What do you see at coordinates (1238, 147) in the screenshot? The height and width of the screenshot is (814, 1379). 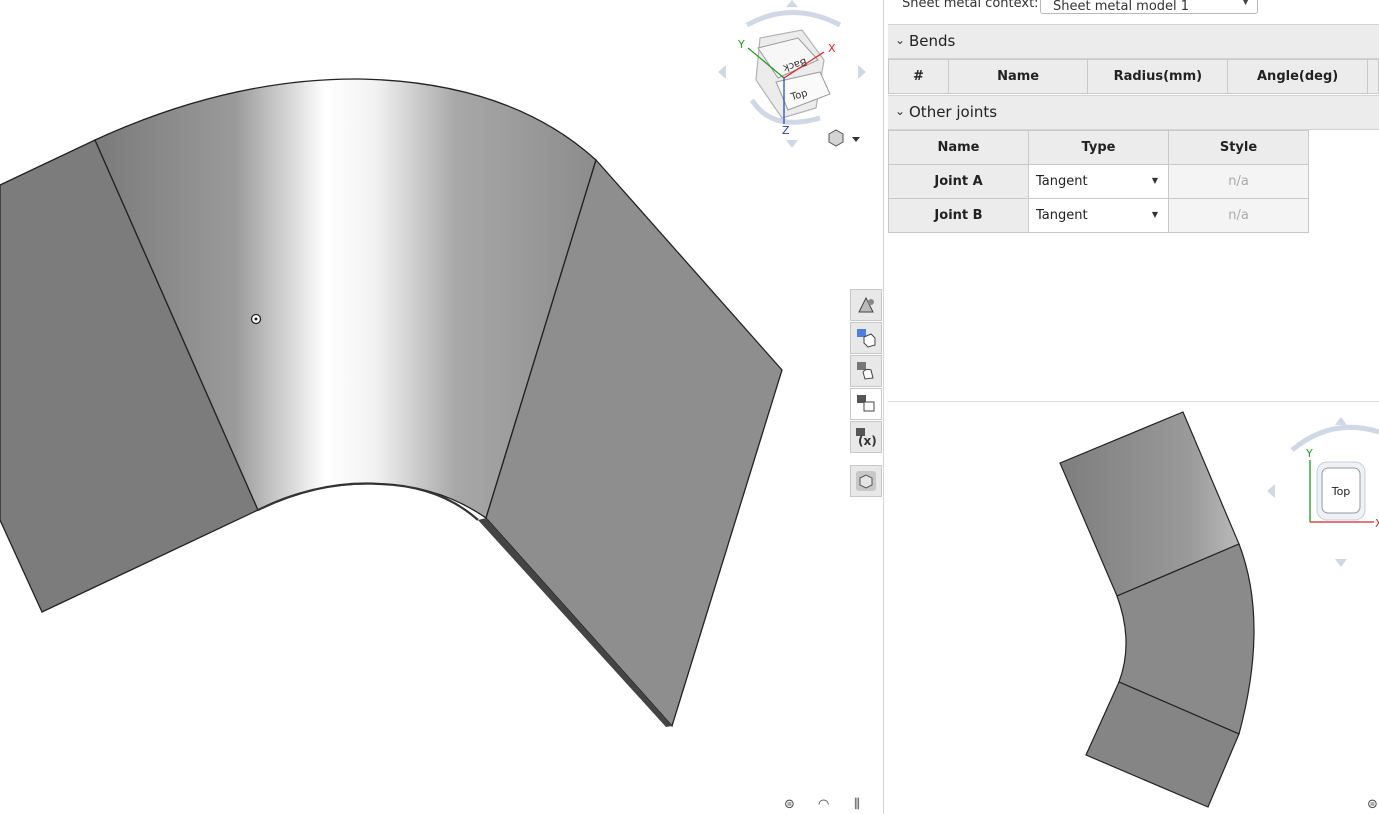 I see `col-header-style: Style` at bounding box center [1238, 147].